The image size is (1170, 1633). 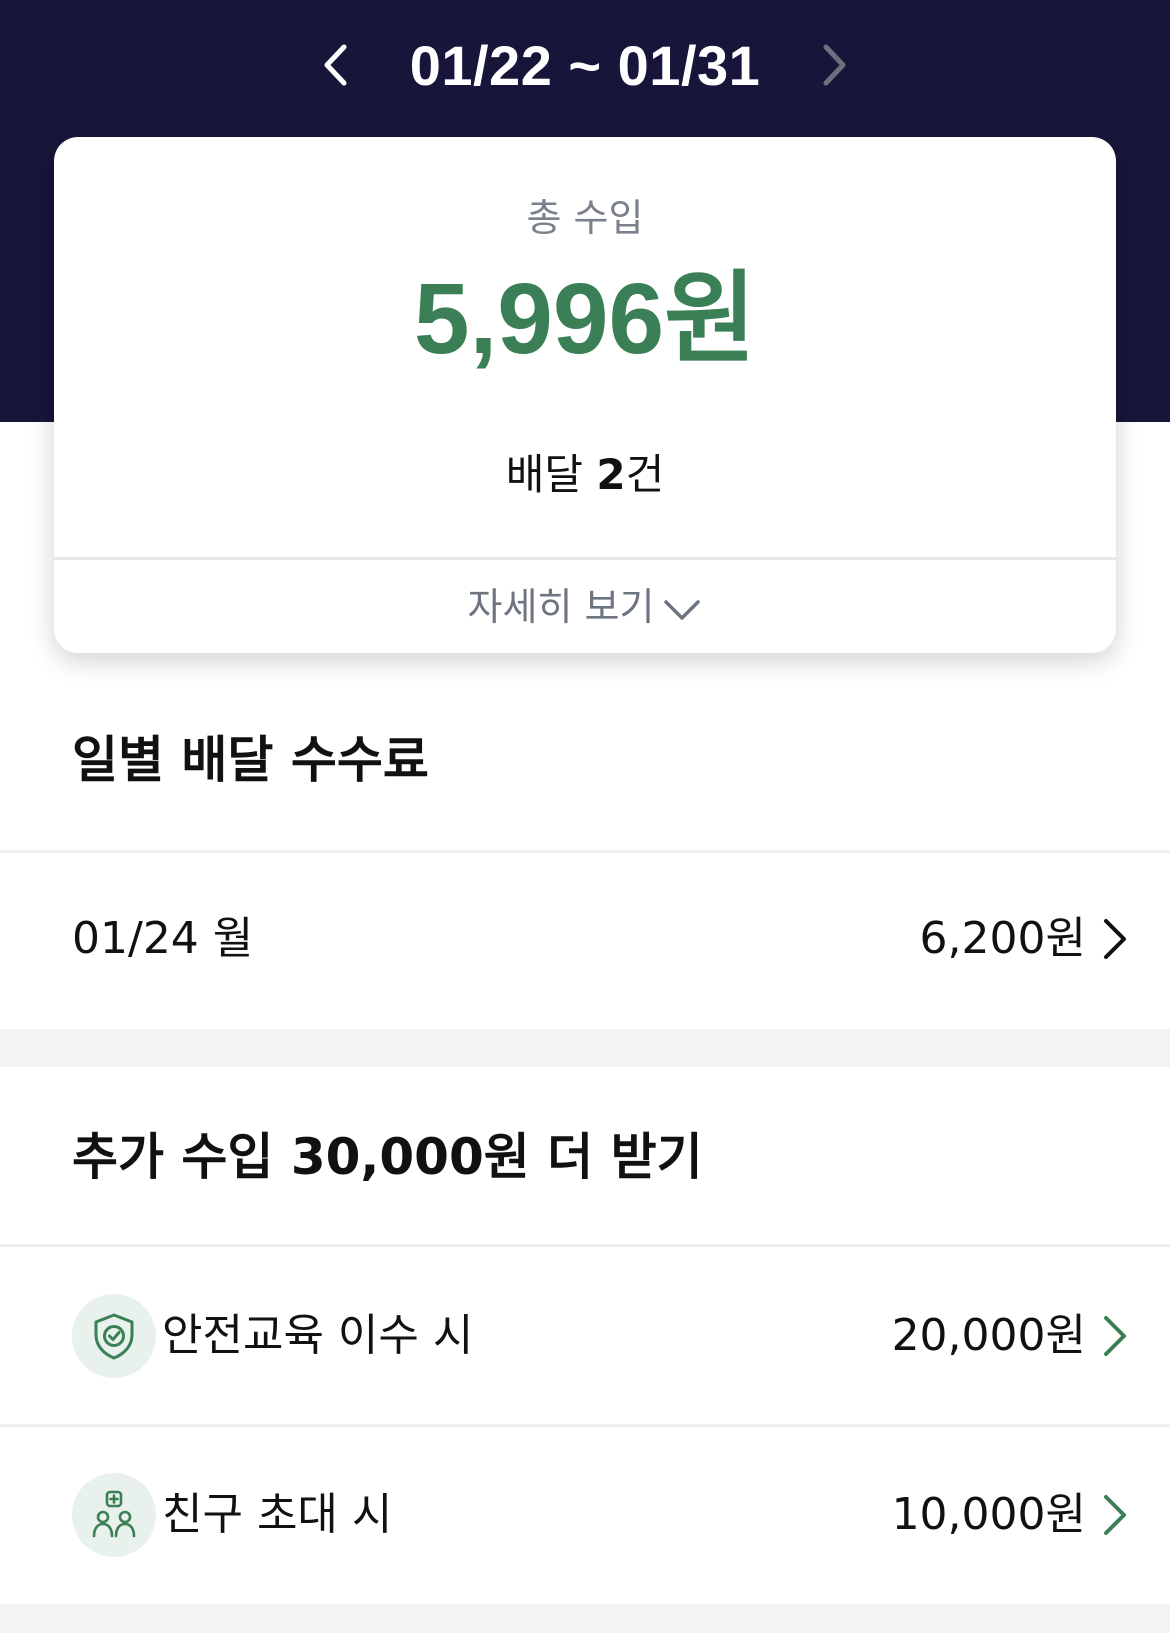 I want to click on safety-training-amount: 20,000원, so click(x=988, y=1335).